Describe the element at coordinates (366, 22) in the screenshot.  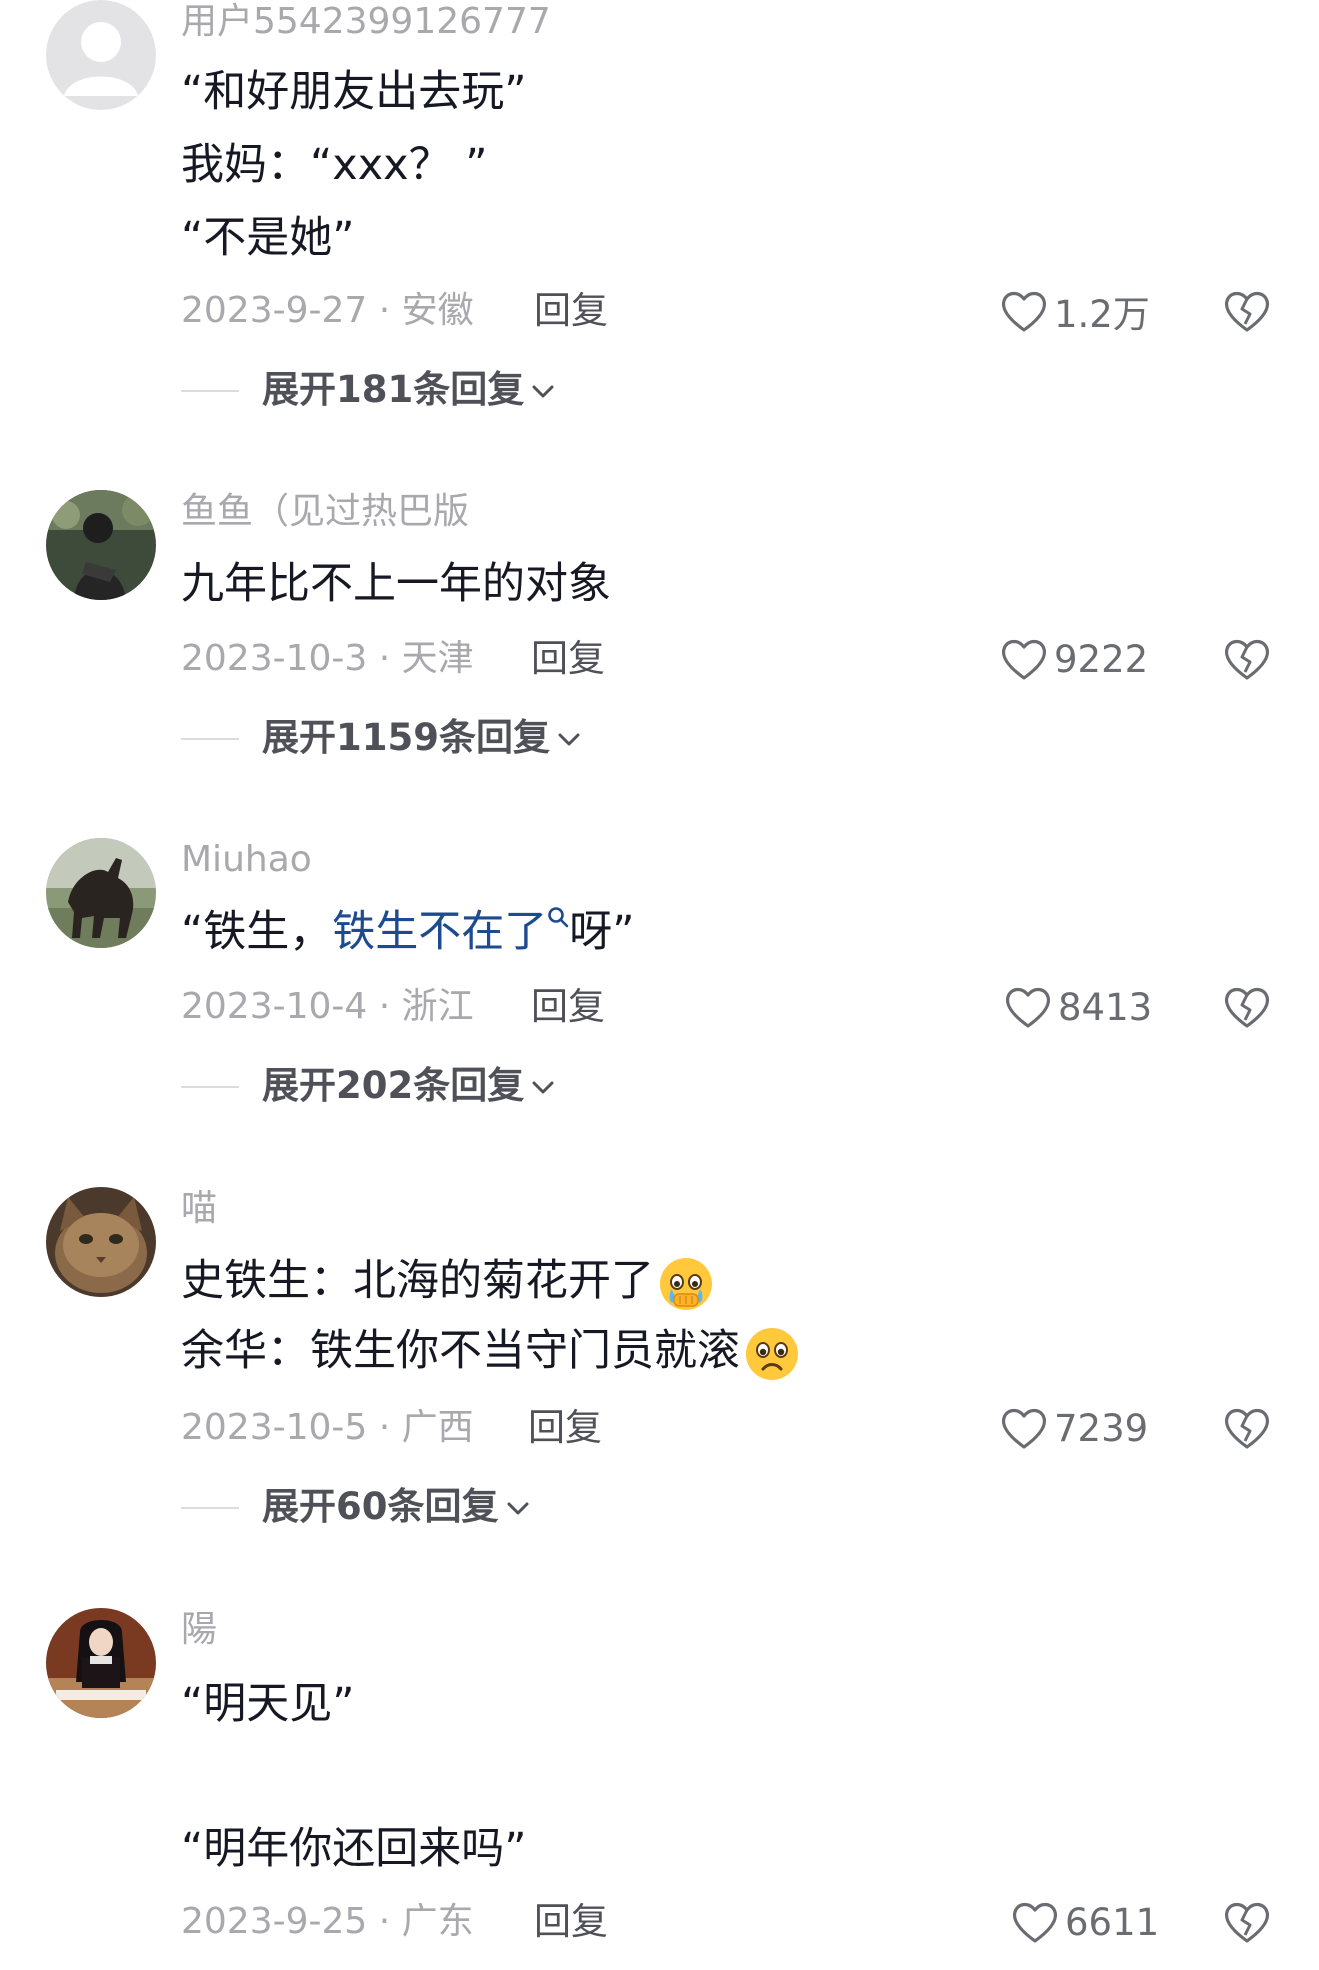
I see `username: 用户5542399126777` at that location.